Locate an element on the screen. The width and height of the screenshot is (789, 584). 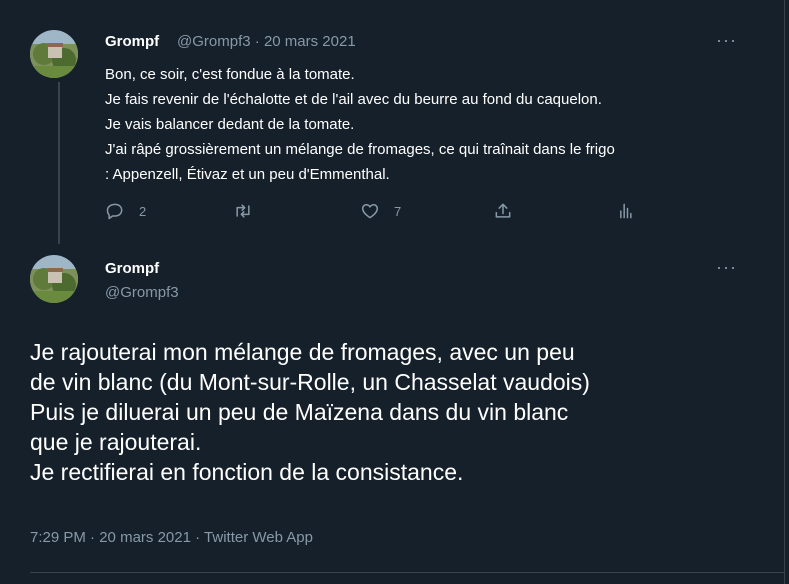
tweet-line: Bon, ce soir, c'est fondue à la tomate. is located at coordinates (230, 74).